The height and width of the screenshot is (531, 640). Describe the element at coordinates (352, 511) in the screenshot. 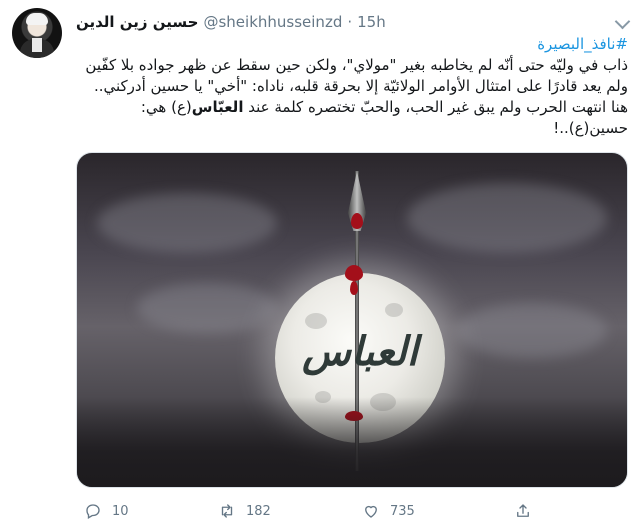

I see `tweet-actions: 10 182 735` at that location.